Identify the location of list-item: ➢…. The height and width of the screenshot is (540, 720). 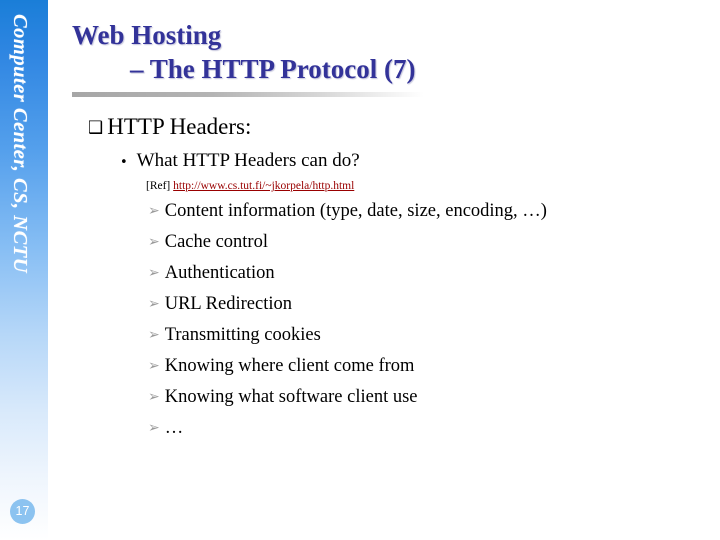
(423, 428).